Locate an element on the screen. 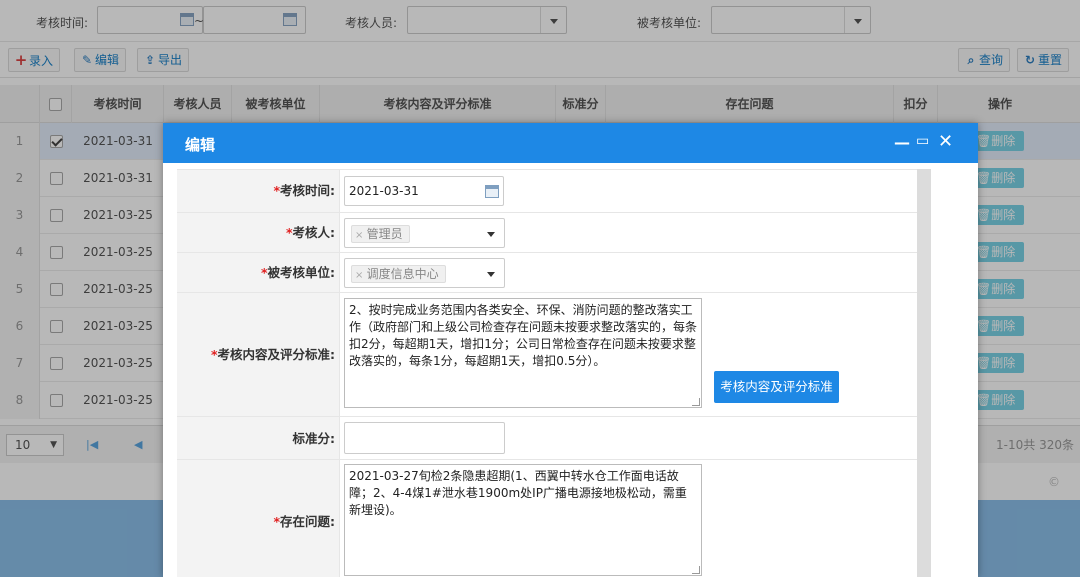  unit-label: *被考核单位: is located at coordinates (258, 272).